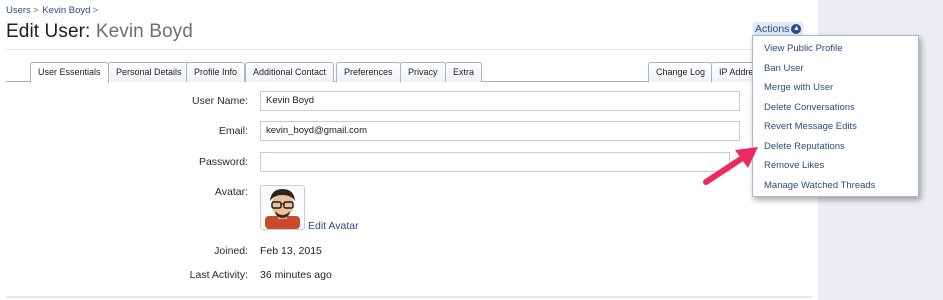 The width and height of the screenshot is (943, 300). Describe the element at coordinates (784, 68) in the screenshot. I see `menu-item-ban-user: Ban User` at that location.